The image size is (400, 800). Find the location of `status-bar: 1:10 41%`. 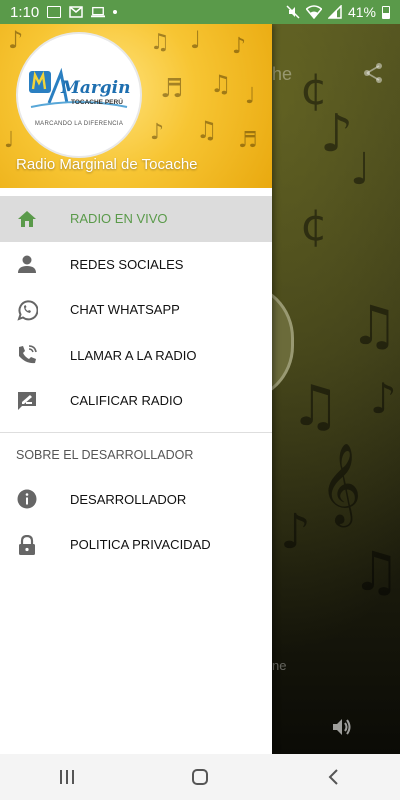

status-bar: 1:10 41% is located at coordinates (200, 12).